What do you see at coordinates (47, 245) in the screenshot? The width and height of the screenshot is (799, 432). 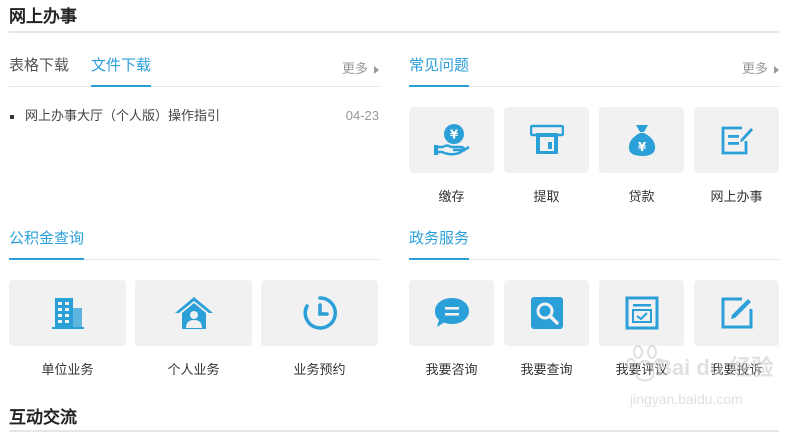 I see `fund-query-title: 公积金查询` at bounding box center [47, 245].